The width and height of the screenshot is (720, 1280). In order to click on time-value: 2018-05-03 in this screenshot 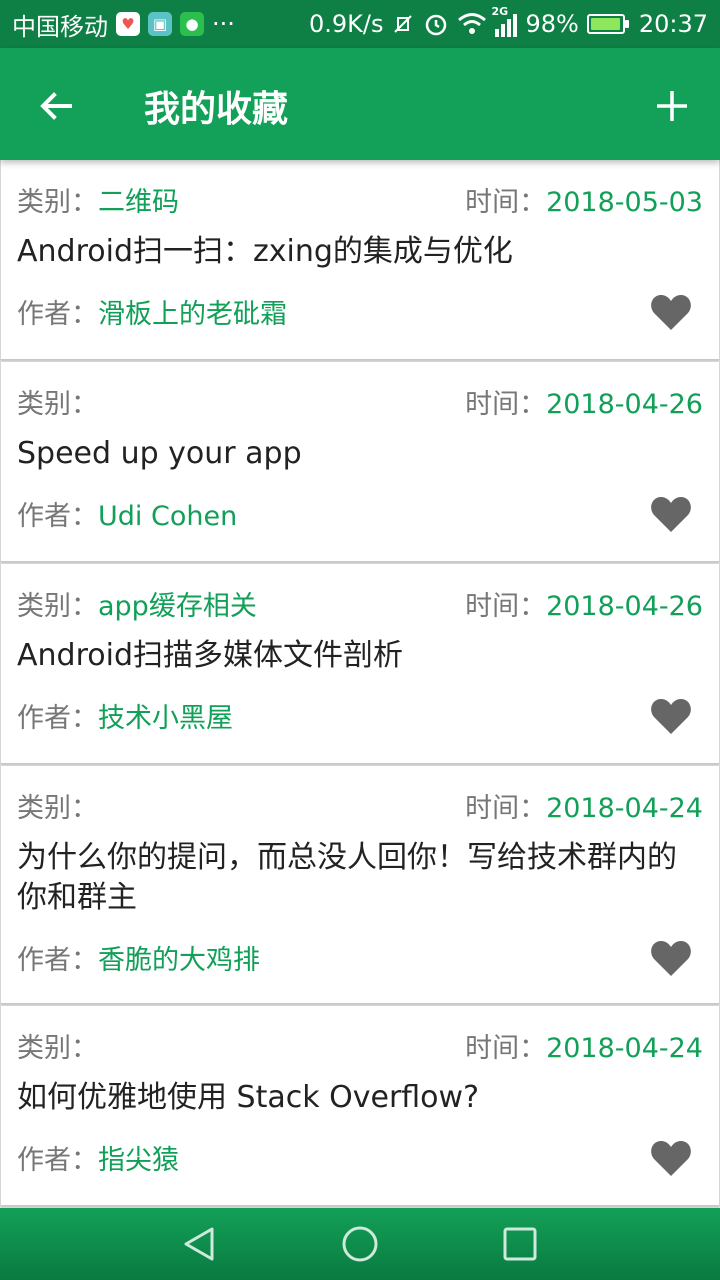, I will do `click(624, 202)`.